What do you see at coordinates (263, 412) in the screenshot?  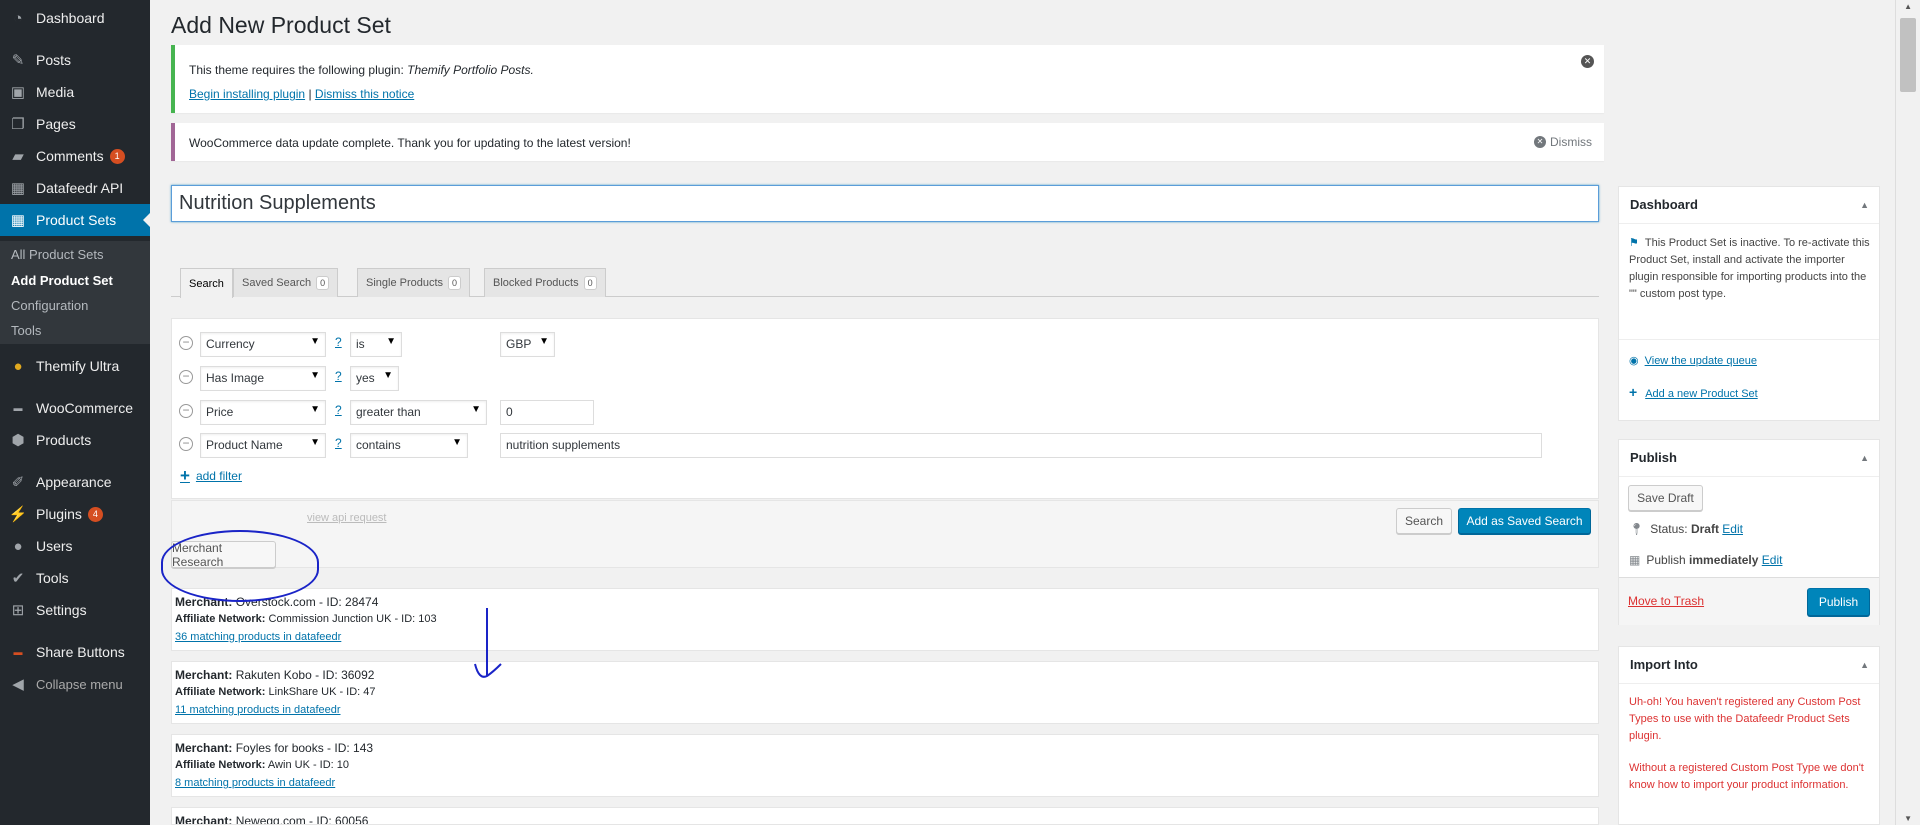 I see `filter-field-select: Price ▼` at bounding box center [263, 412].